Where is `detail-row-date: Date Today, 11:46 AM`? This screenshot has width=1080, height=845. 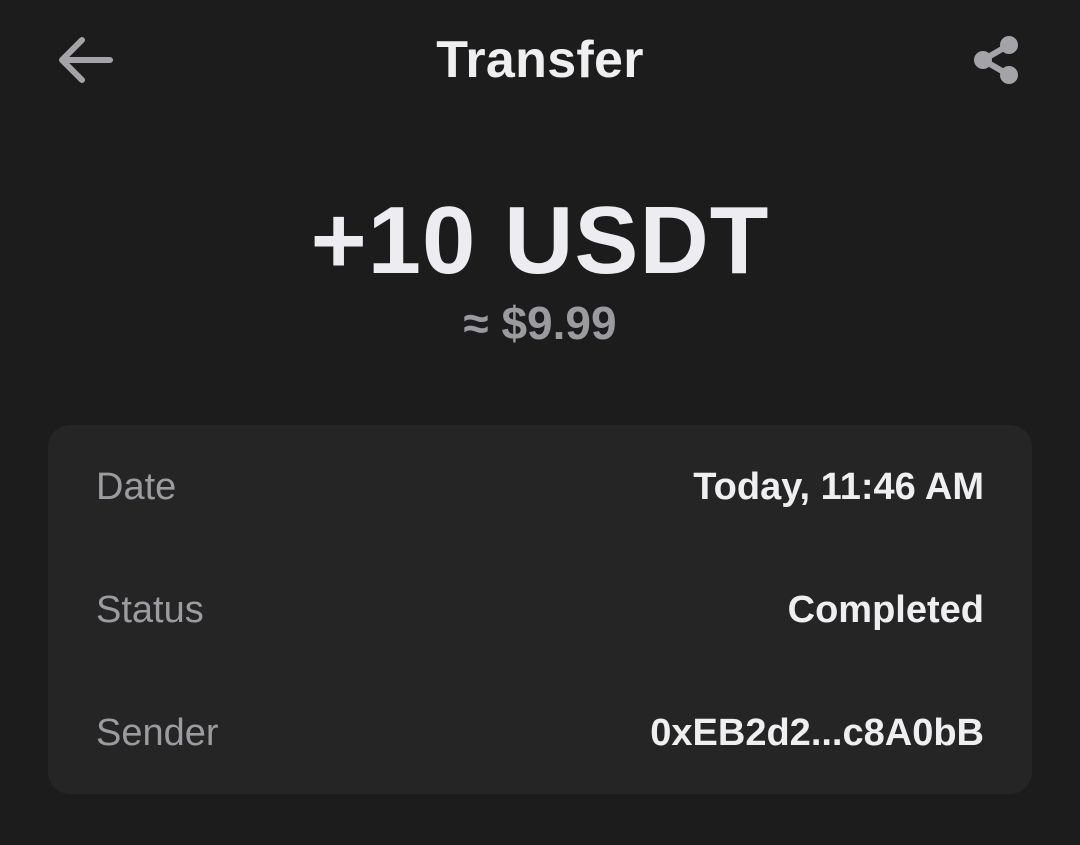
detail-row-date: Date Today, 11:46 AM is located at coordinates (540, 487).